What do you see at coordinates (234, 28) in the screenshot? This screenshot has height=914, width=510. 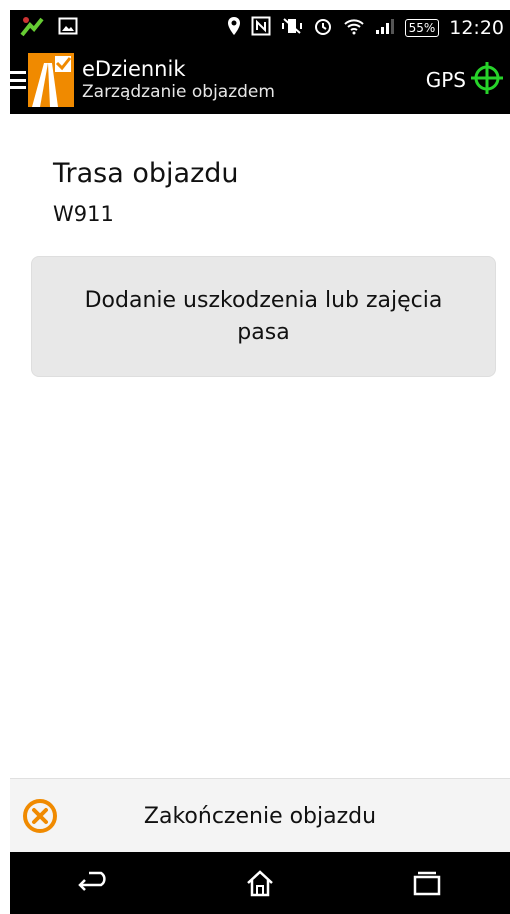 I see `location-icon` at bounding box center [234, 28].